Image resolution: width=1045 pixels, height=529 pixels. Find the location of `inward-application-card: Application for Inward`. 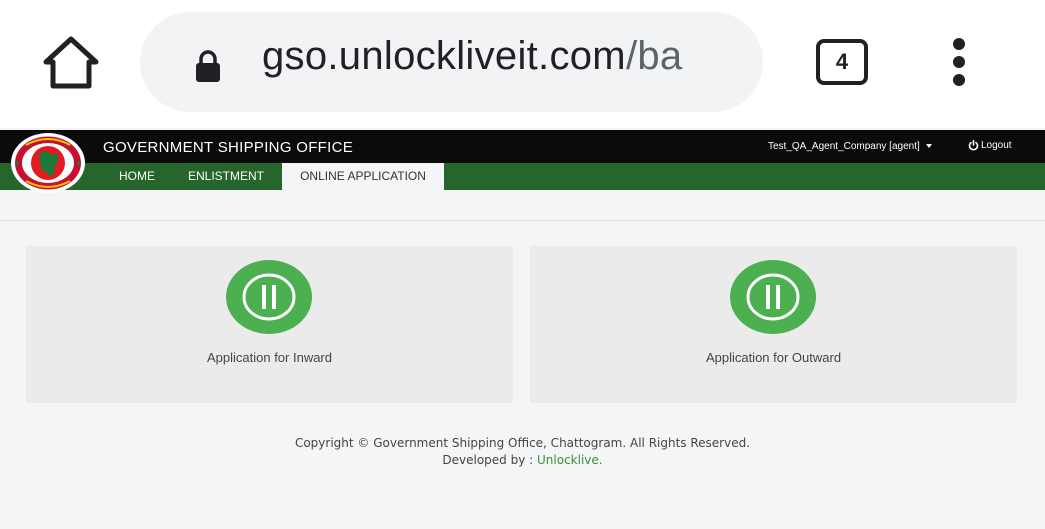

inward-application-card: Application for Inward is located at coordinates (269, 324).